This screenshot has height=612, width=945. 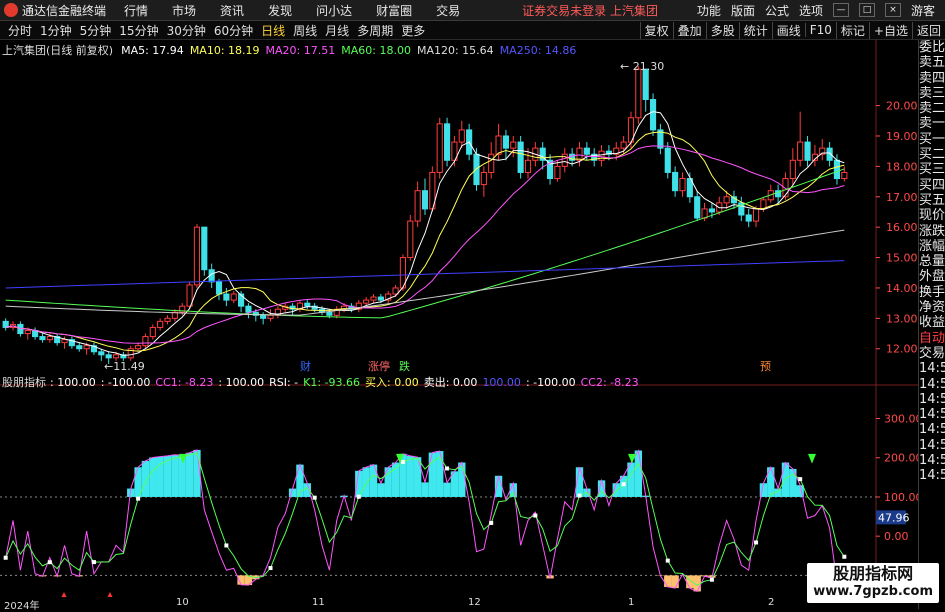 What do you see at coordinates (932, 47) in the screenshot?
I see `quote-field-0: 委比` at bounding box center [932, 47].